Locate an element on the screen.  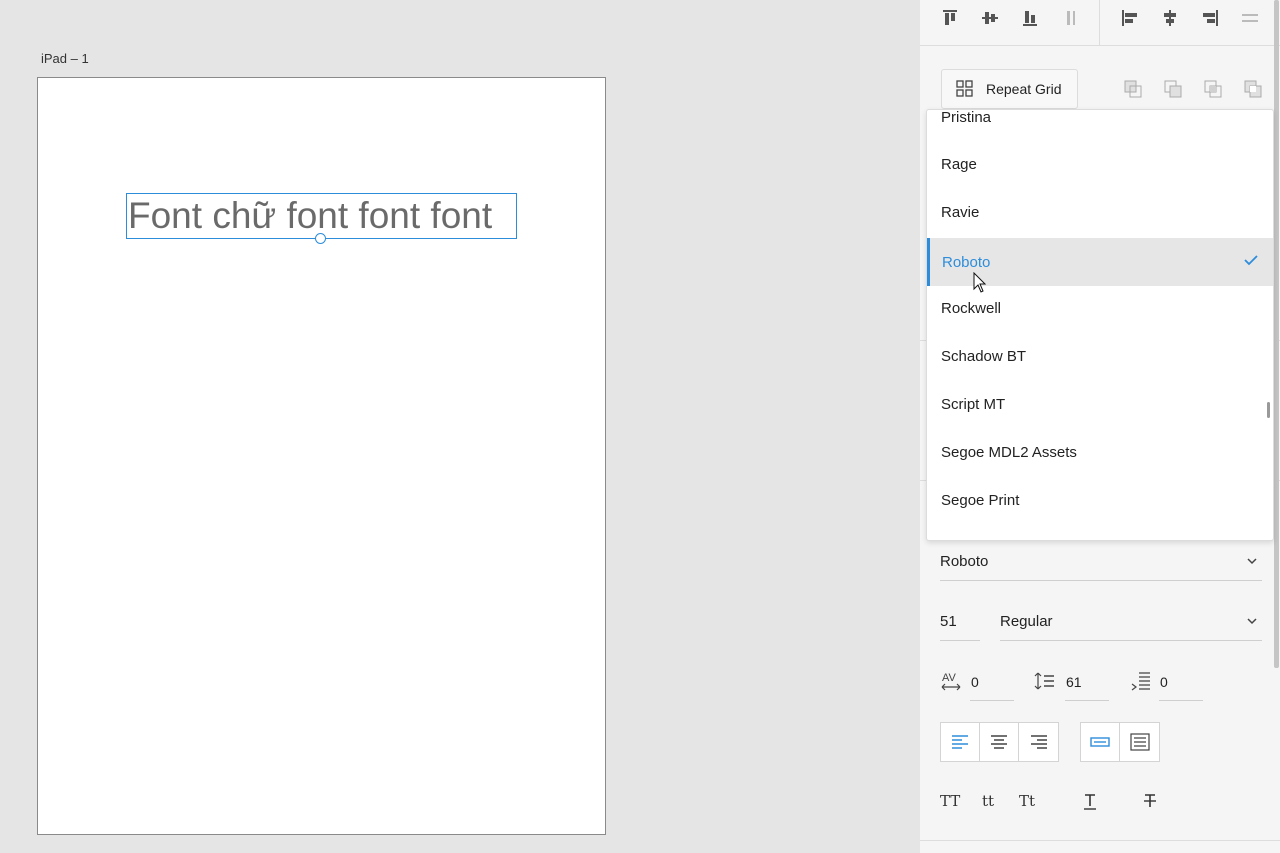
text-box-type-group is located at coordinates (1120, 742).